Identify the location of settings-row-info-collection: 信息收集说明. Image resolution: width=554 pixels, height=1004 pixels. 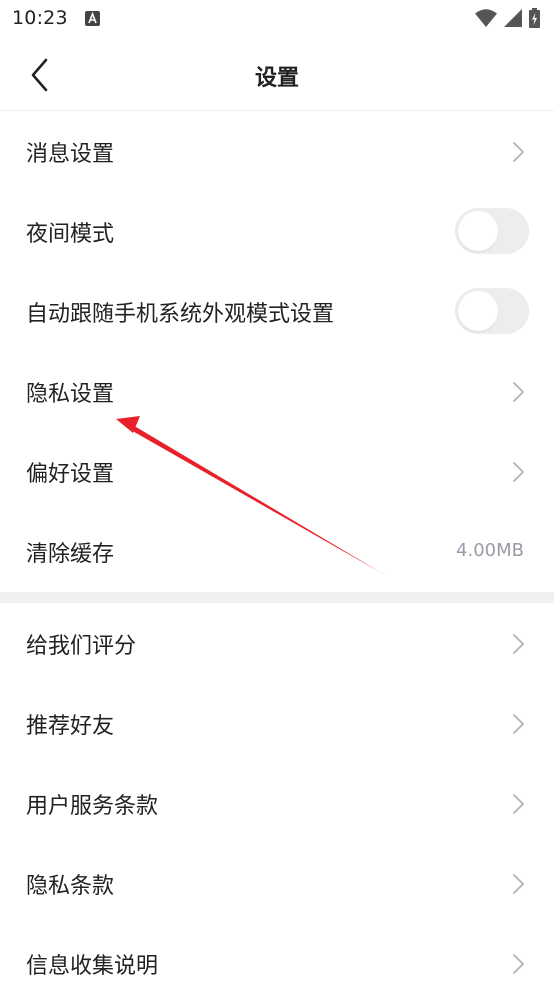
(277, 964).